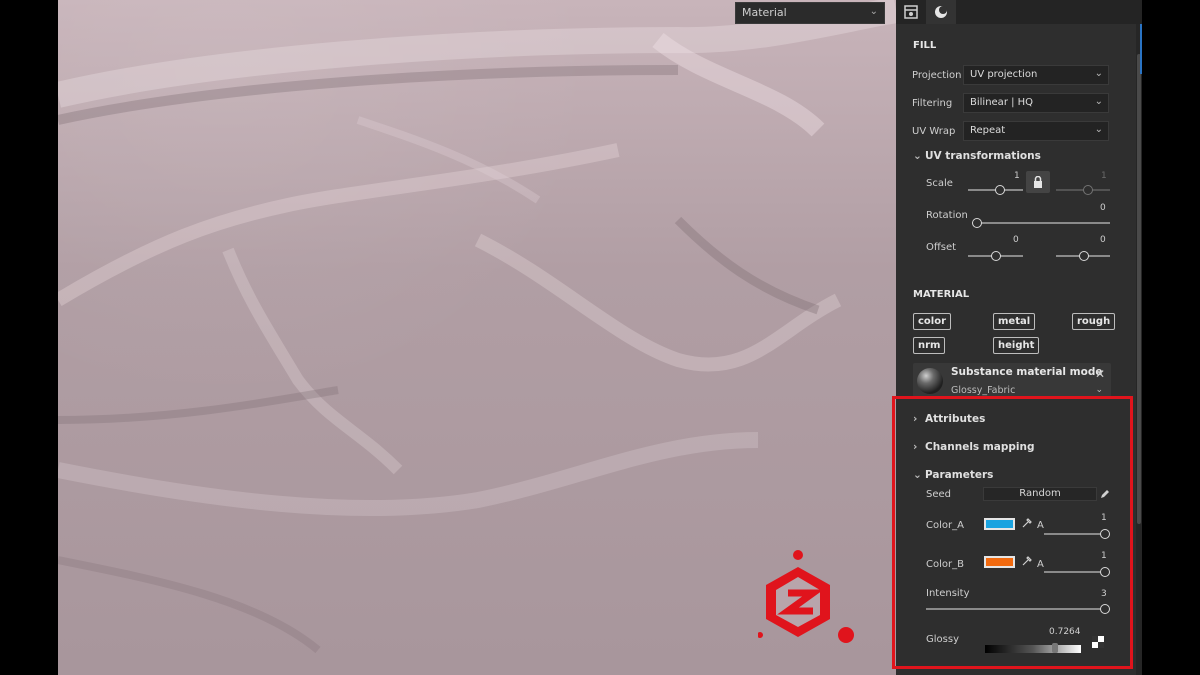  What do you see at coordinates (1016, 240) in the screenshot?
I see `offset-u-value: 0` at bounding box center [1016, 240].